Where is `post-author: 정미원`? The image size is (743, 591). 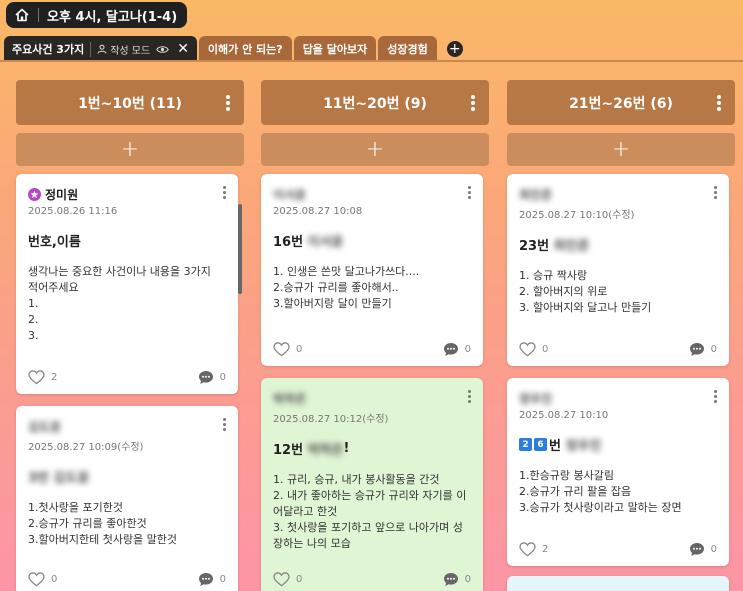
post-author: 정미원 is located at coordinates (127, 194).